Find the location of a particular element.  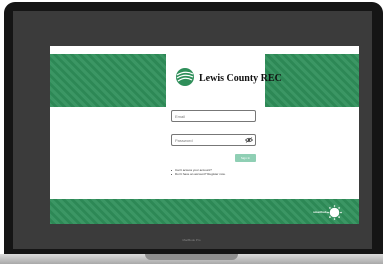

smarthub-badge: smarthub is located at coordinates (332, 211).